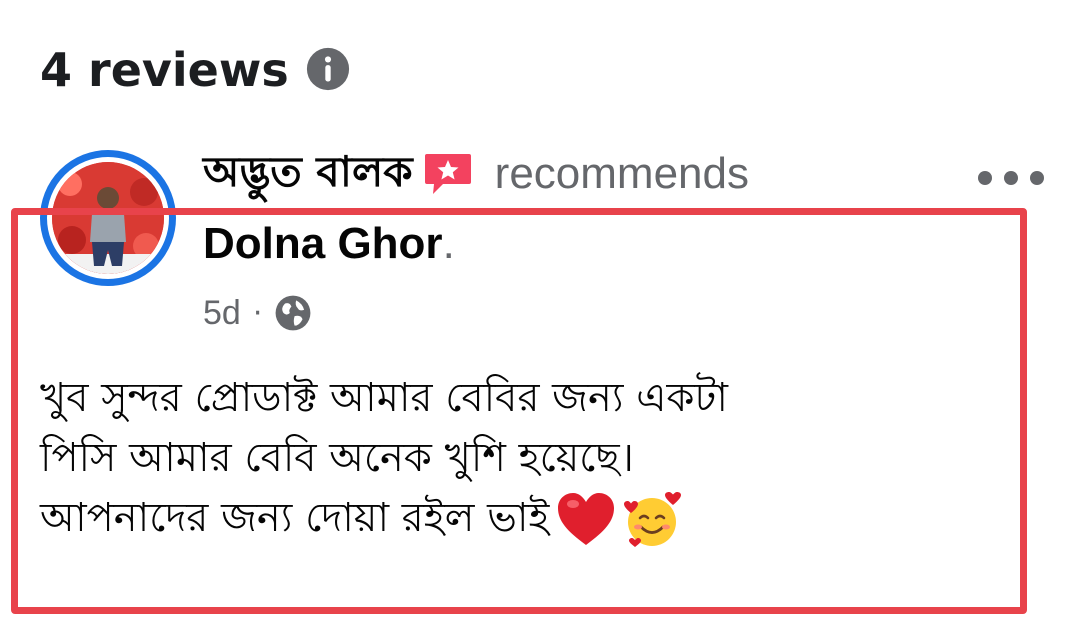 The width and height of the screenshot is (1080, 620). I want to click on reviews-count-title: 4 reviews, so click(164, 70).